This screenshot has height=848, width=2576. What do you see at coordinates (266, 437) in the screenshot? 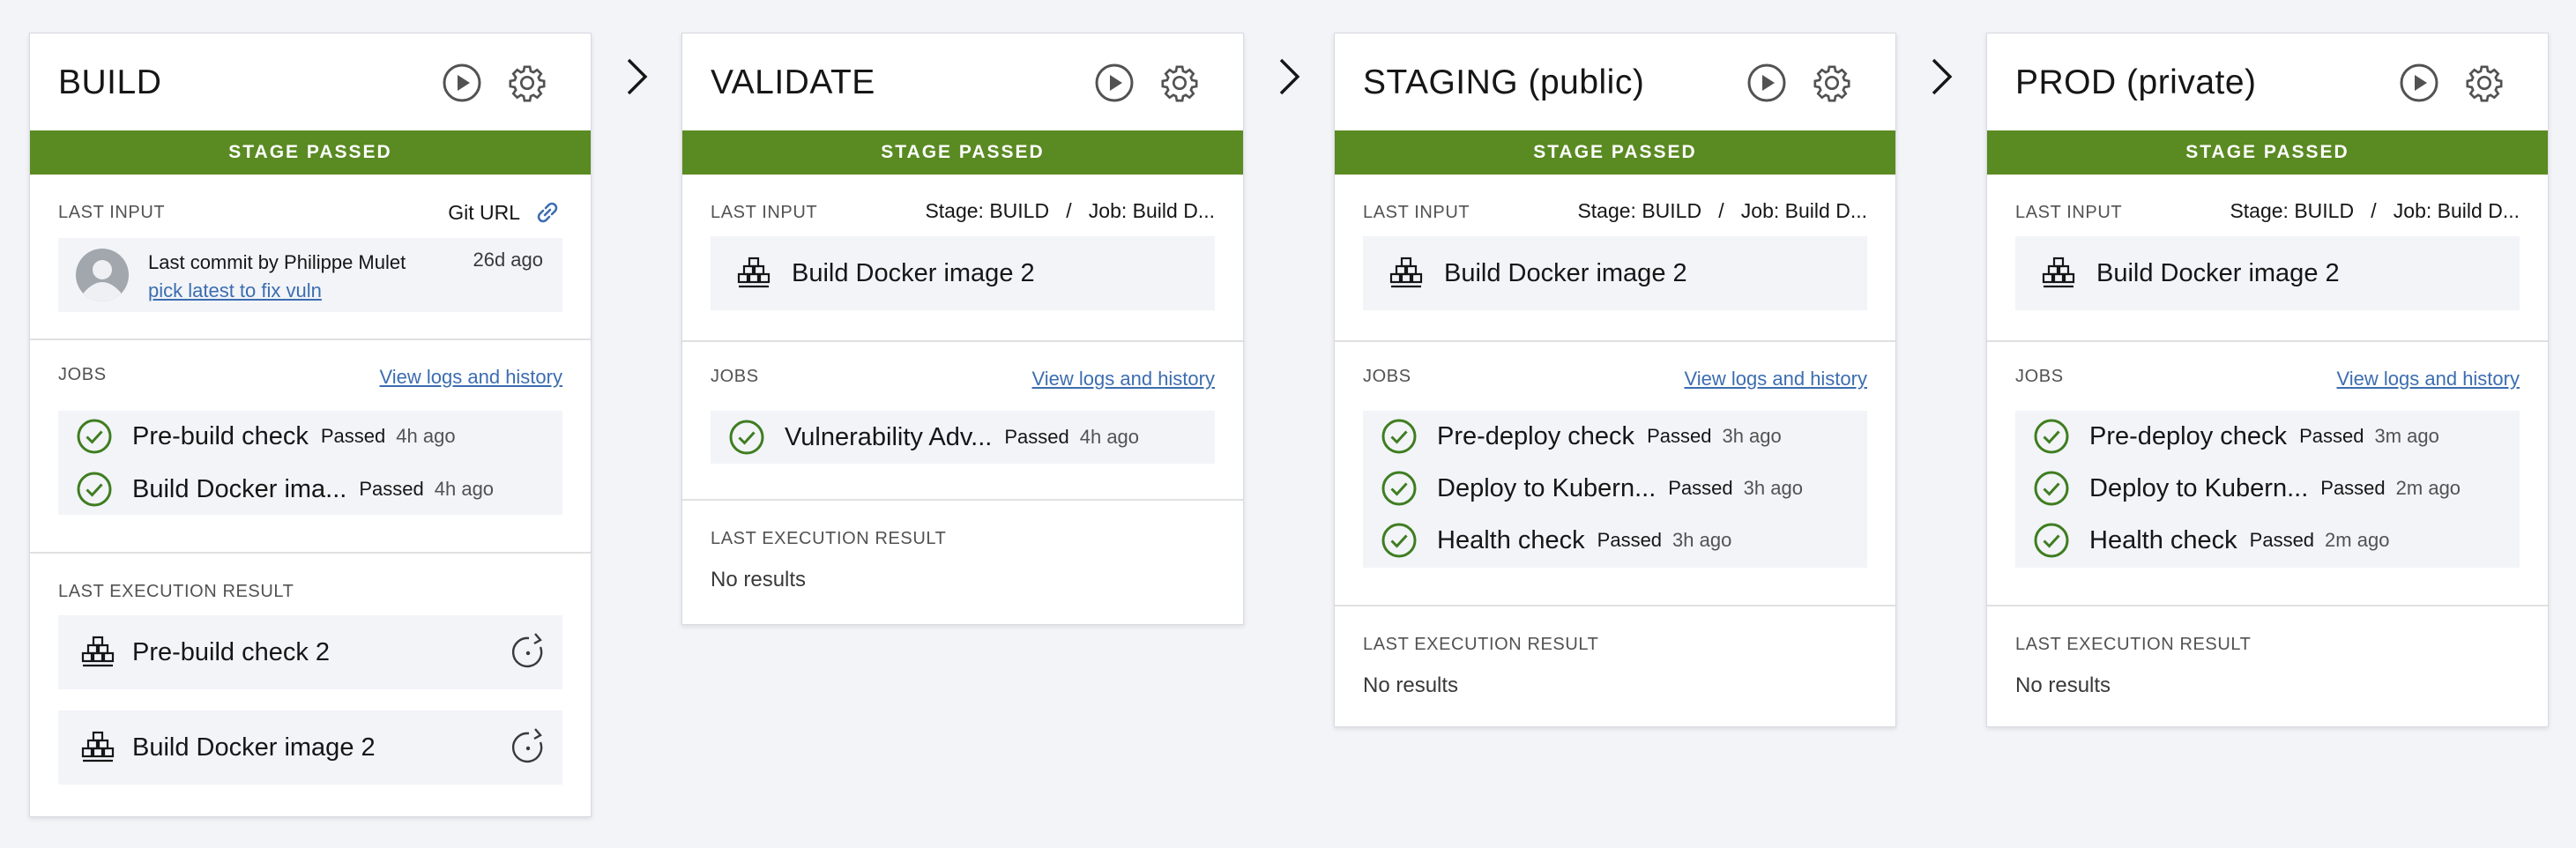
I see `job-row: Pre-build check Passed 4h ago` at bounding box center [266, 437].